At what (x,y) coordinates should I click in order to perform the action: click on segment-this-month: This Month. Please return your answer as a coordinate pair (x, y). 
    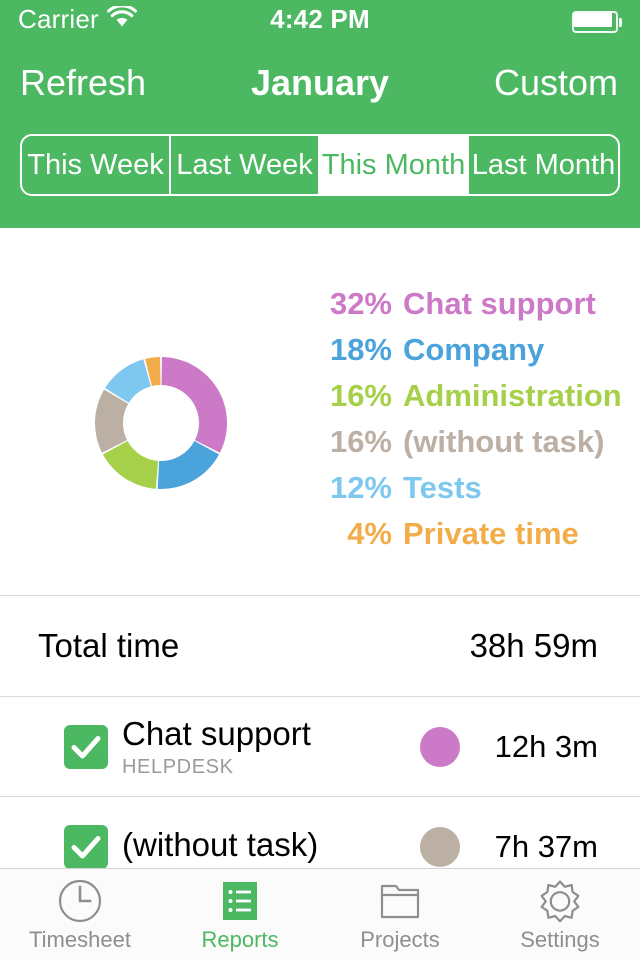
    Looking at the image, I should click on (394, 165).